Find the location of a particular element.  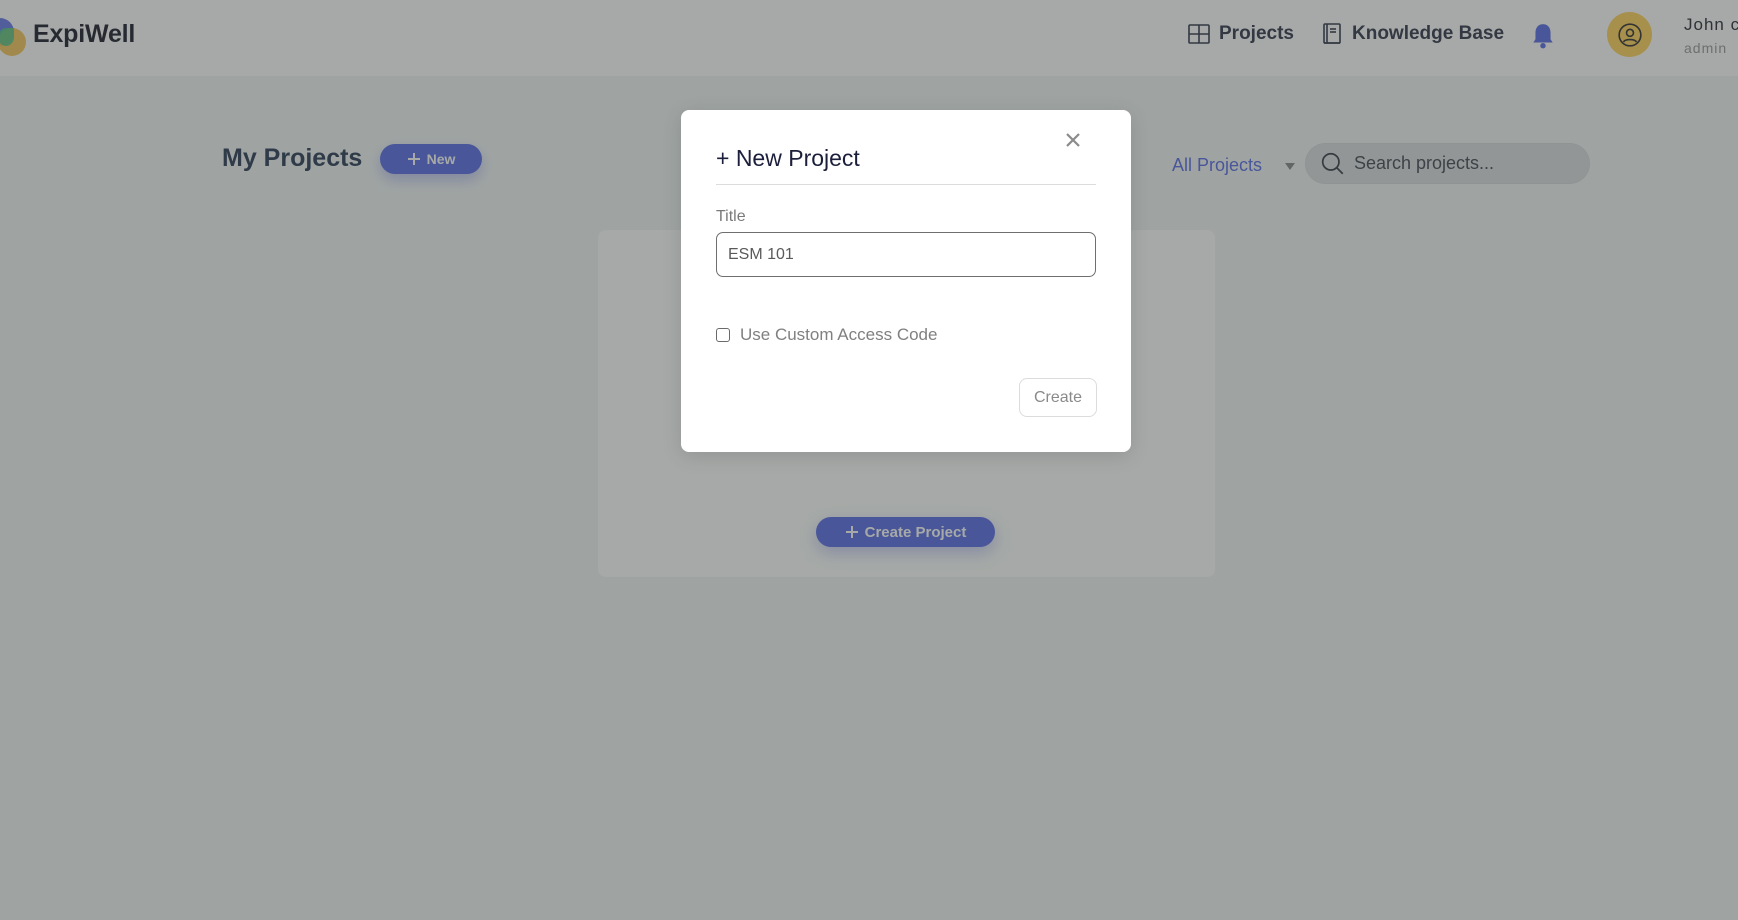

title-input is located at coordinates (906, 254).